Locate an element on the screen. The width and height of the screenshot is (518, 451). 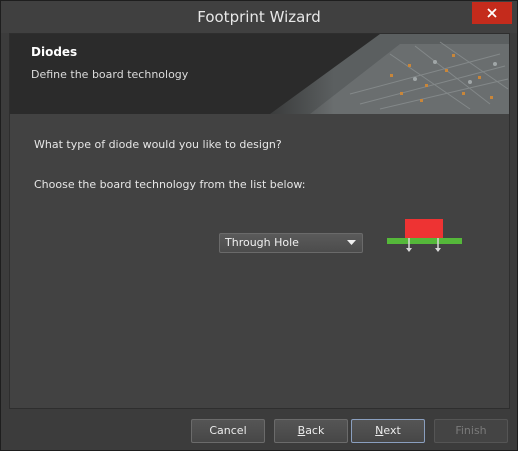
window-title: Footprint Wizard is located at coordinates (259, 17).